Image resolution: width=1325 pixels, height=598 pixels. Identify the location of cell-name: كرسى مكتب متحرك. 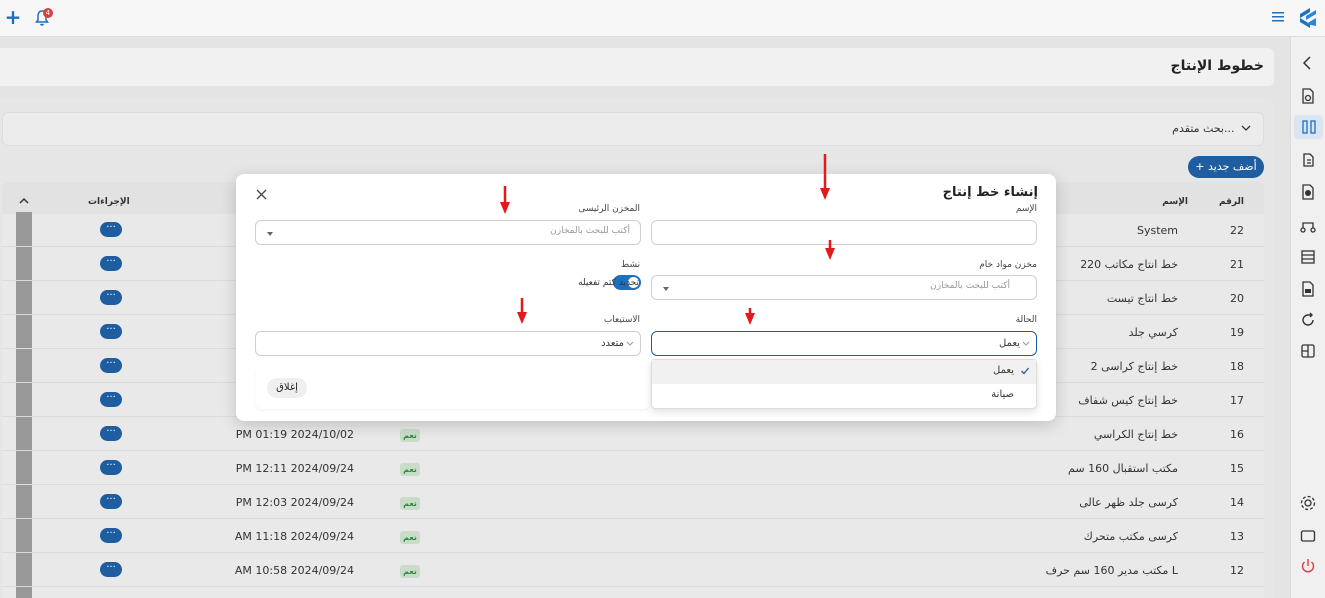
(1130, 536).